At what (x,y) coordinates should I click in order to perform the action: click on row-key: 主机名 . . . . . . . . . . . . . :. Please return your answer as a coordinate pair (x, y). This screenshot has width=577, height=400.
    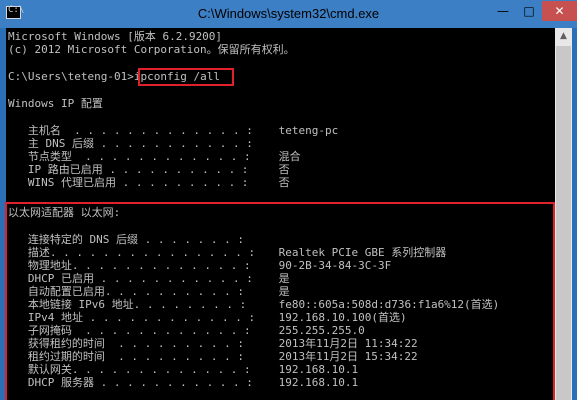
    Looking at the image, I should click on (130, 130).